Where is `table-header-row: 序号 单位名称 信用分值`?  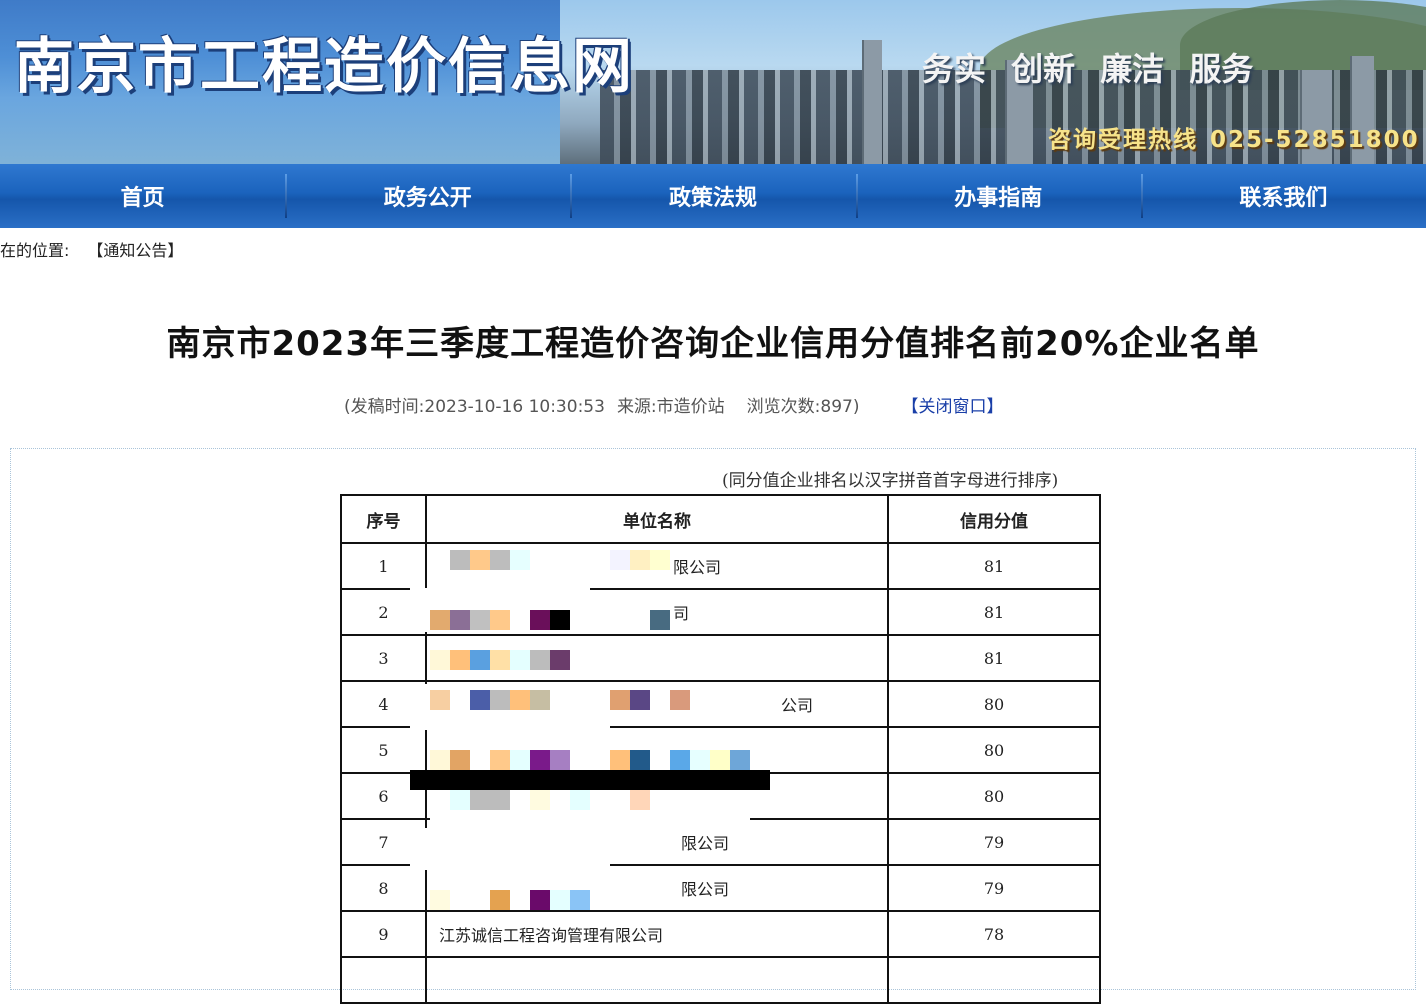 table-header-row: 序号 单位名称 信用分值 is located at coordinates (720, 519).